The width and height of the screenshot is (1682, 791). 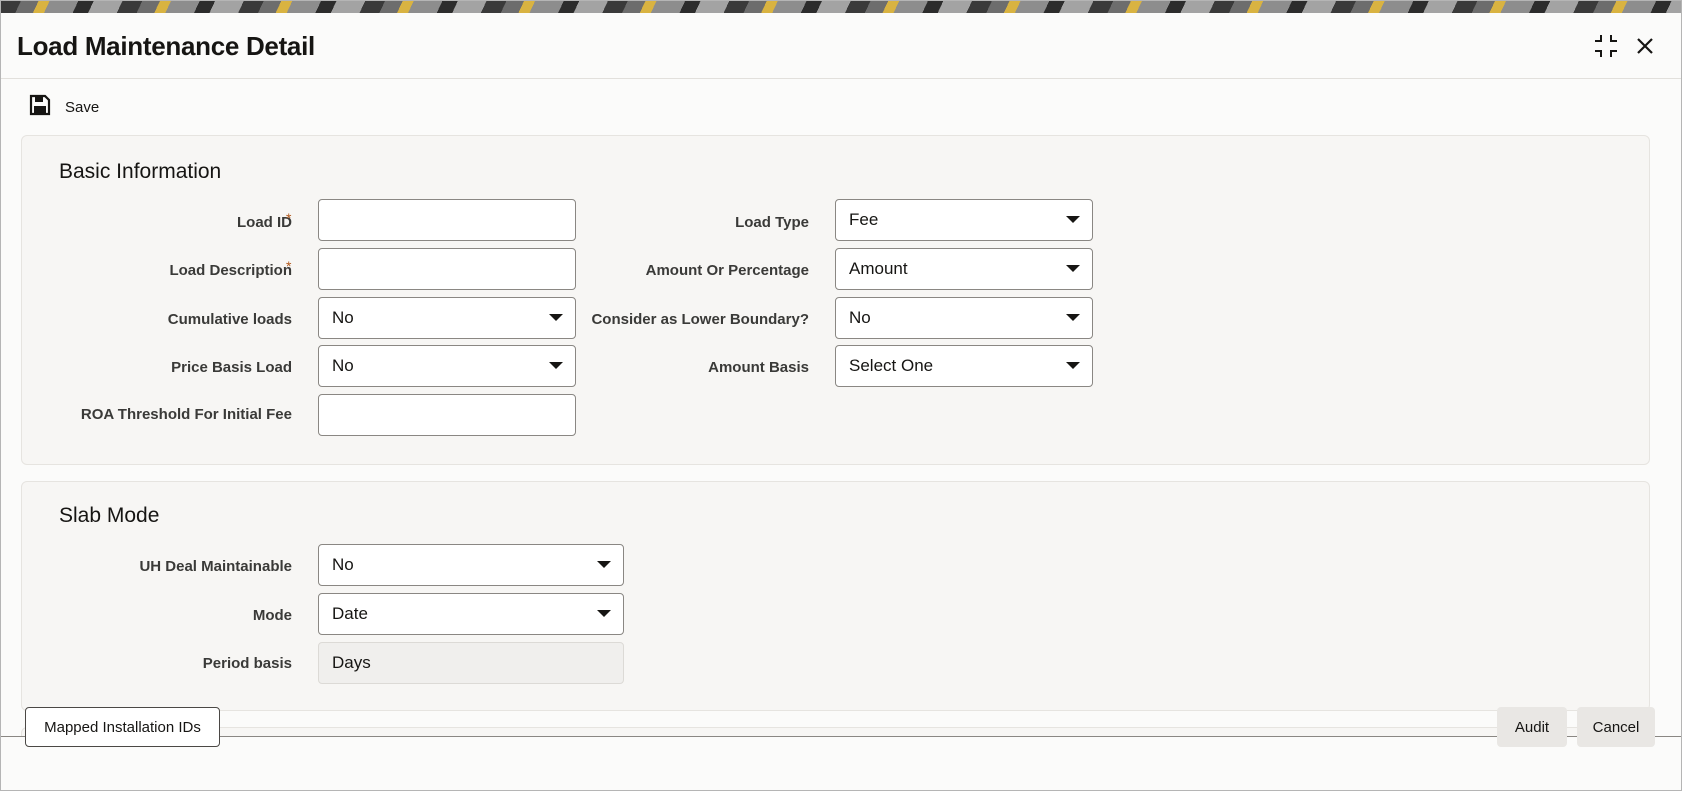 I want to click on load-id-input, so click(x=447, y=220).